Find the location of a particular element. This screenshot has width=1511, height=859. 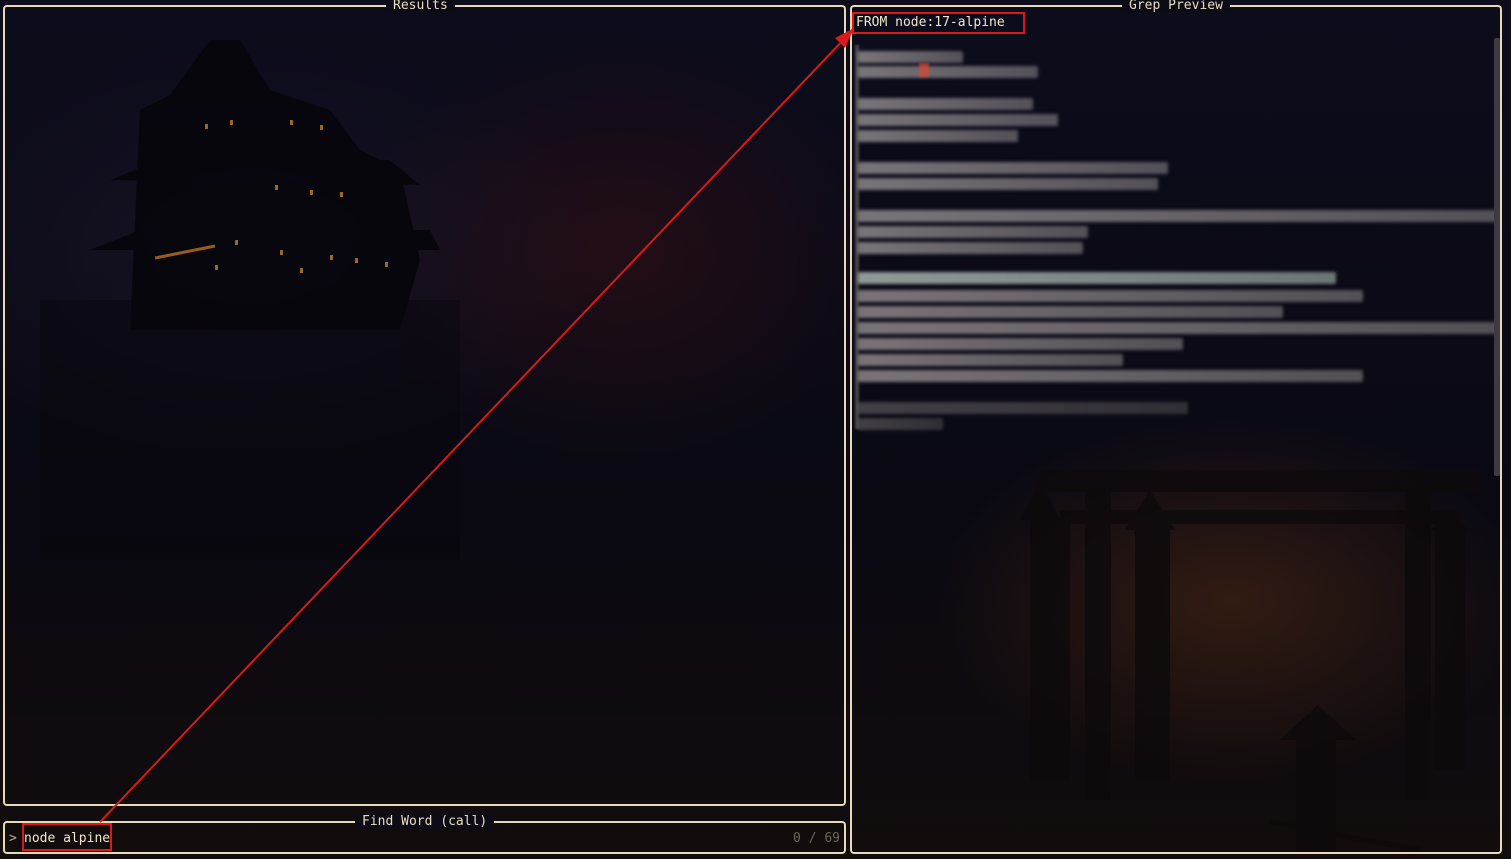

preview-first-line: FROM node:17-alpine is located at coordinates (930, 22).